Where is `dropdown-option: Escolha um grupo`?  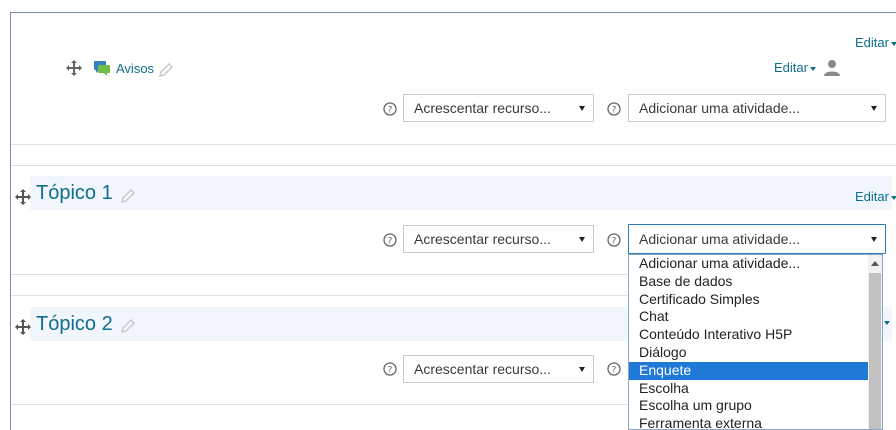
dropdown-option: Escolha um grupo is located at coordinates (749, 406).